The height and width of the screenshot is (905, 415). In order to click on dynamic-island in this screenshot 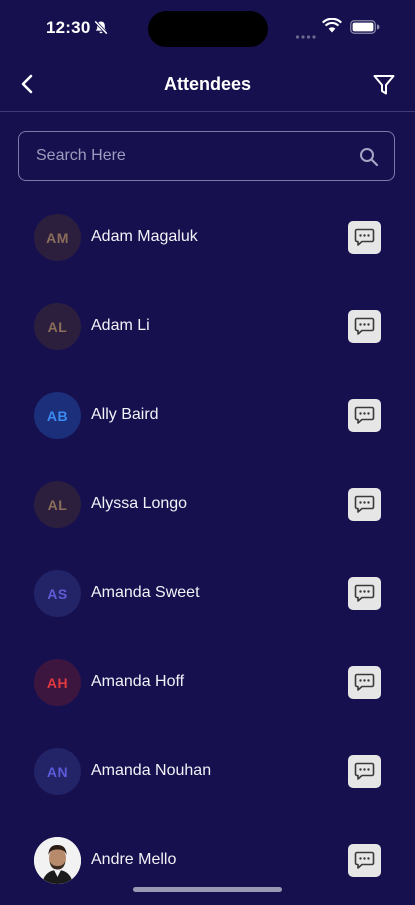, I will do `click(208, 29)`.